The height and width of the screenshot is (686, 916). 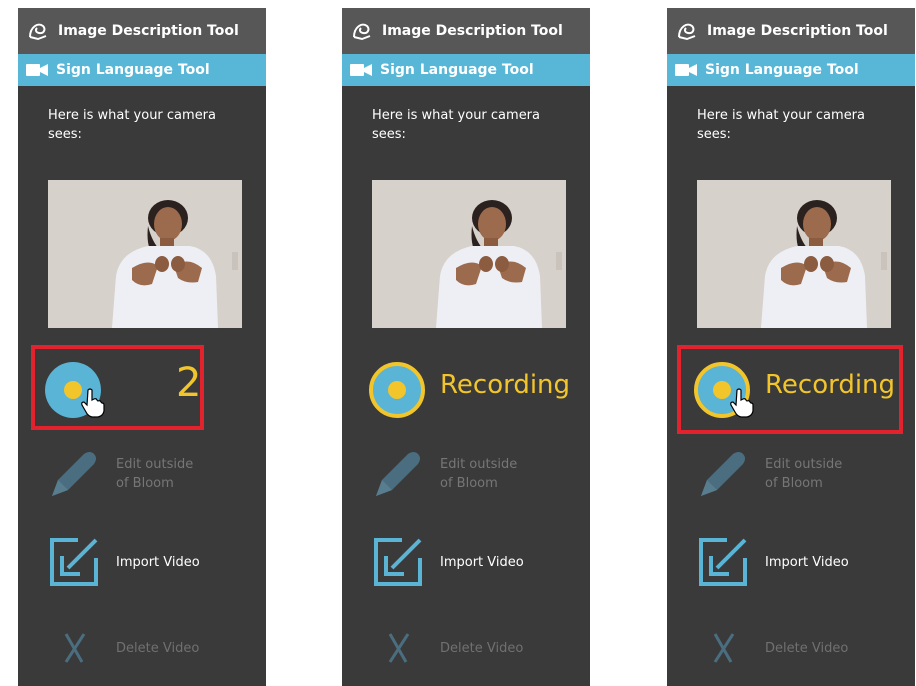 What do you see at coordinates (397, 390) in the screenshot?
I see `recording-button-icon` at bounding box center [397, 390].